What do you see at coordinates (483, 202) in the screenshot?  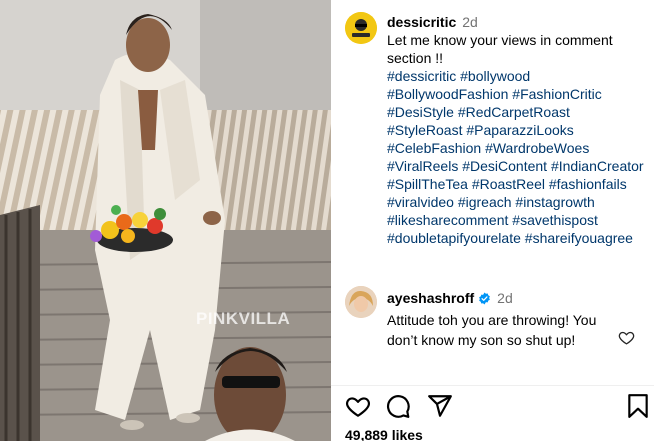 I see `hashtag-link: #igreach` at bounding box center [483, 202].